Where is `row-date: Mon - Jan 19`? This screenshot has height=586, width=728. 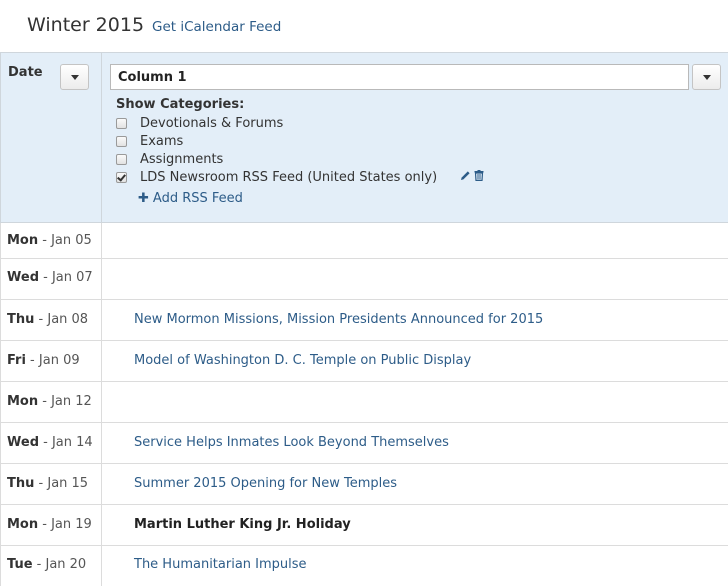 row-date: Mon - Jan 19 is located at coordinates (49, 524).